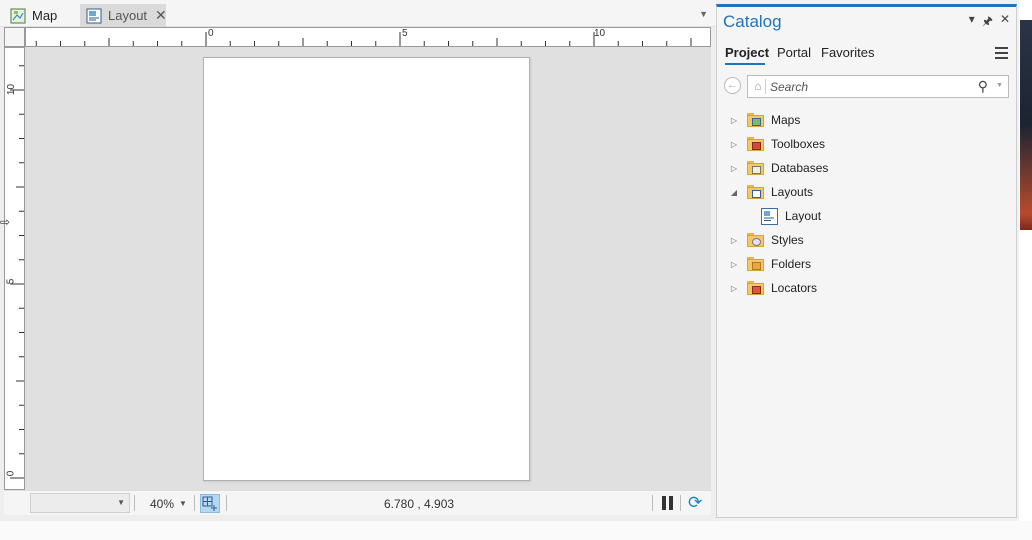  Describe the element at coordinates (732, 85) in the screenshot. I see `back-arrow-icon: ←` at that location.